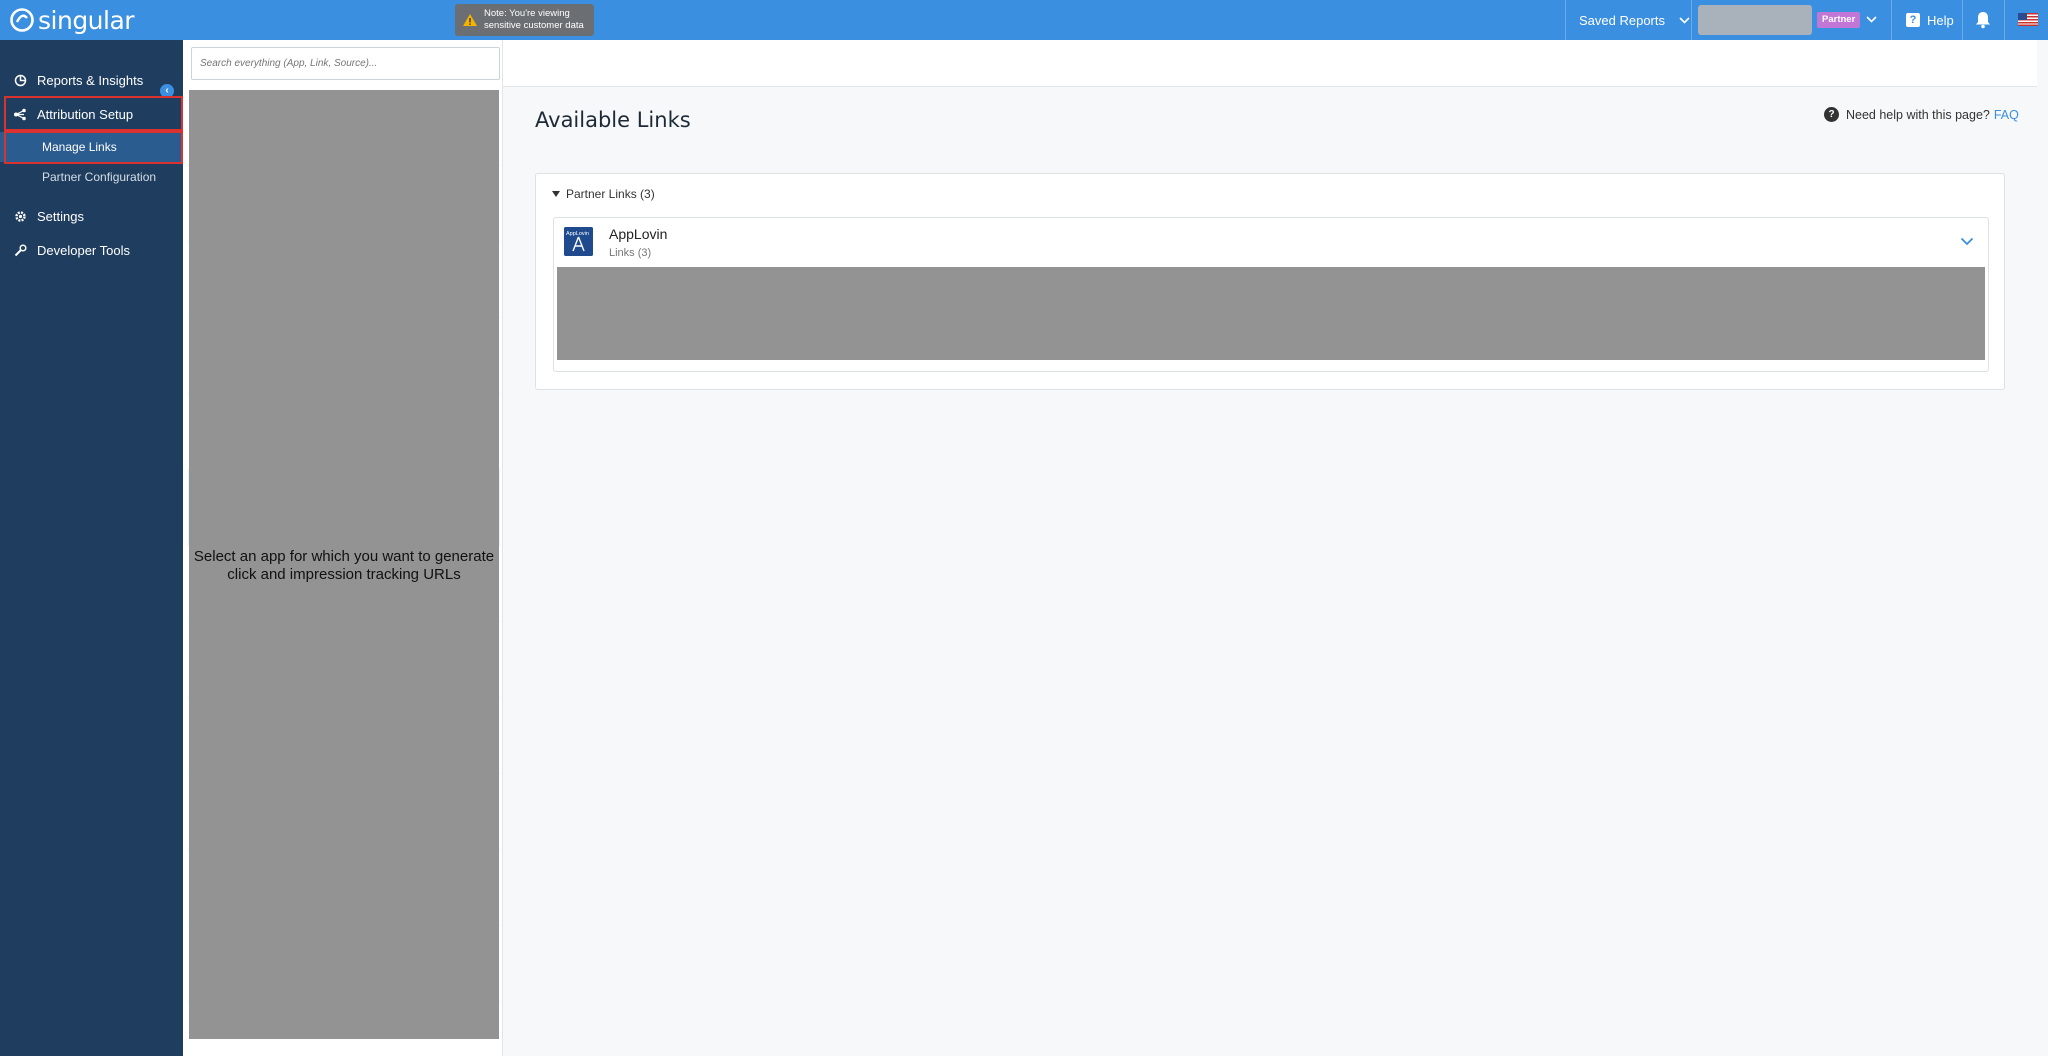 The height and width of the screenshot is (1056, 2048). What do you see at coordinates (1622, 20) in the screenshot?
I see `saved-reports-label: Saved Reports` at bounding box center [1622, 20].